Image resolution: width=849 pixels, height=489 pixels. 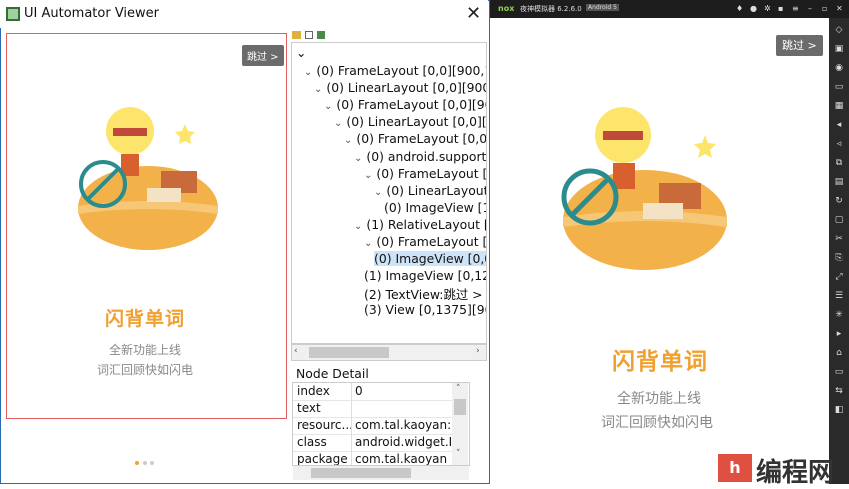 What do you see at coordinates (401, 459) in the screenshot?
I see `node-detail-value: com.tal.kaoyan` at bounding box center [401, 459].